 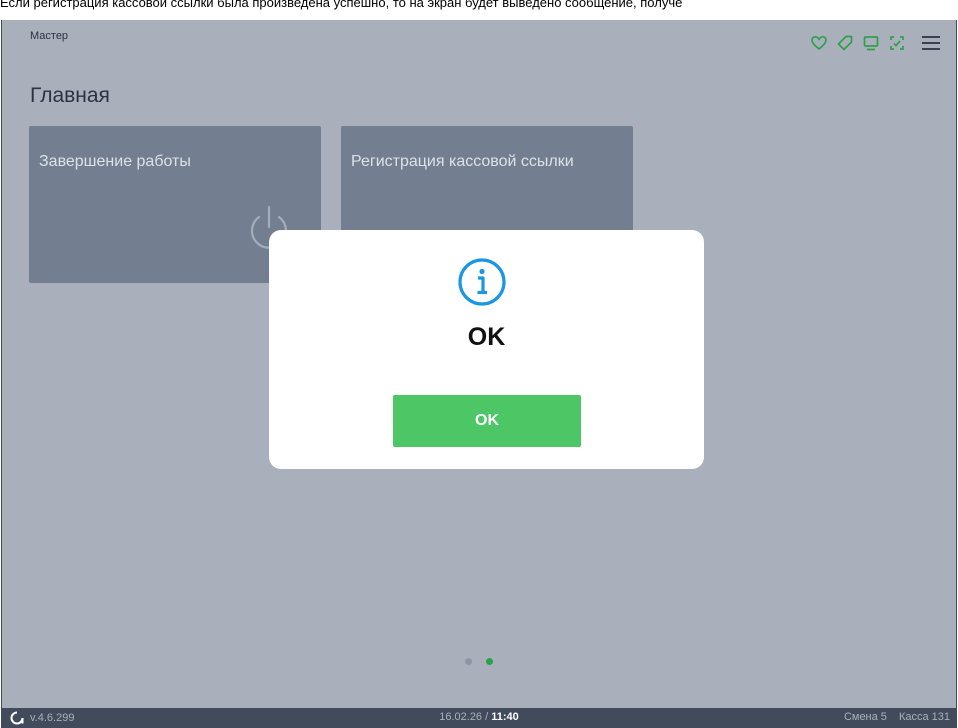 I want to click on top-icons, so click(x=876, y=43).